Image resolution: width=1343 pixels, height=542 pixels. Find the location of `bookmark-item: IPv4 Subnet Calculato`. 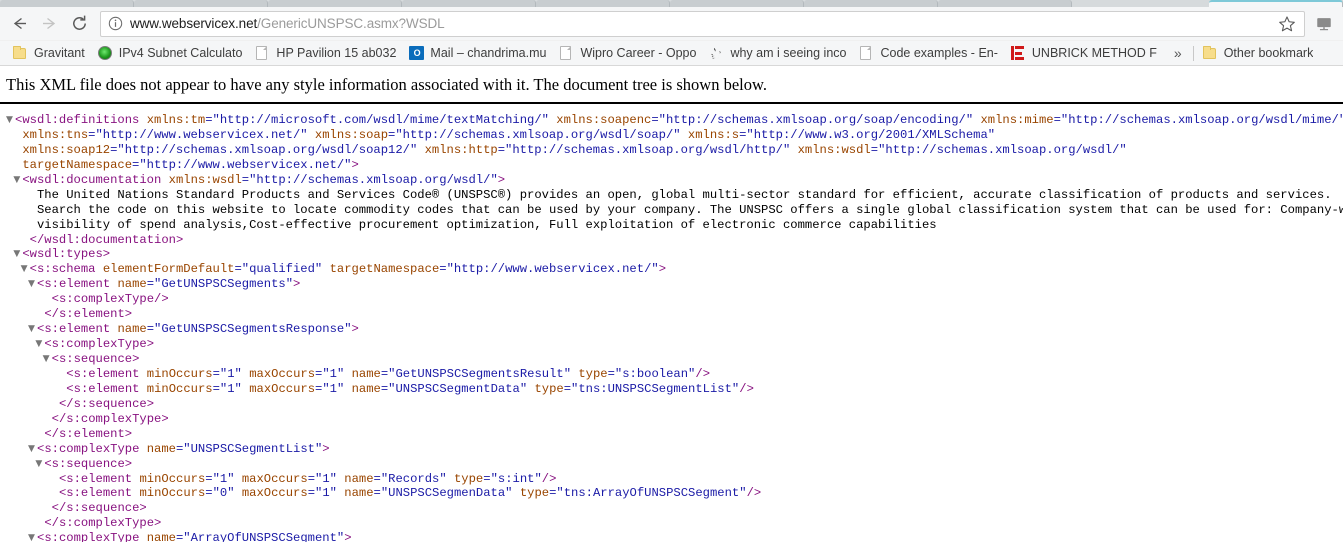

bookmark-item: IPv4 Subnet Calculato is located at coordinates (171, 53).